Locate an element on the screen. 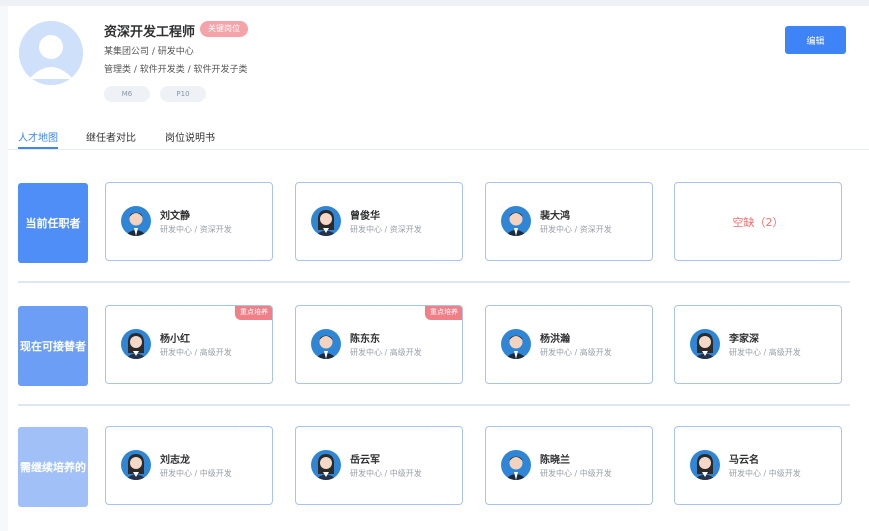 The image size is (869, 531). vacancy-card: 空缺（2） is located at coordinates (758, 221).